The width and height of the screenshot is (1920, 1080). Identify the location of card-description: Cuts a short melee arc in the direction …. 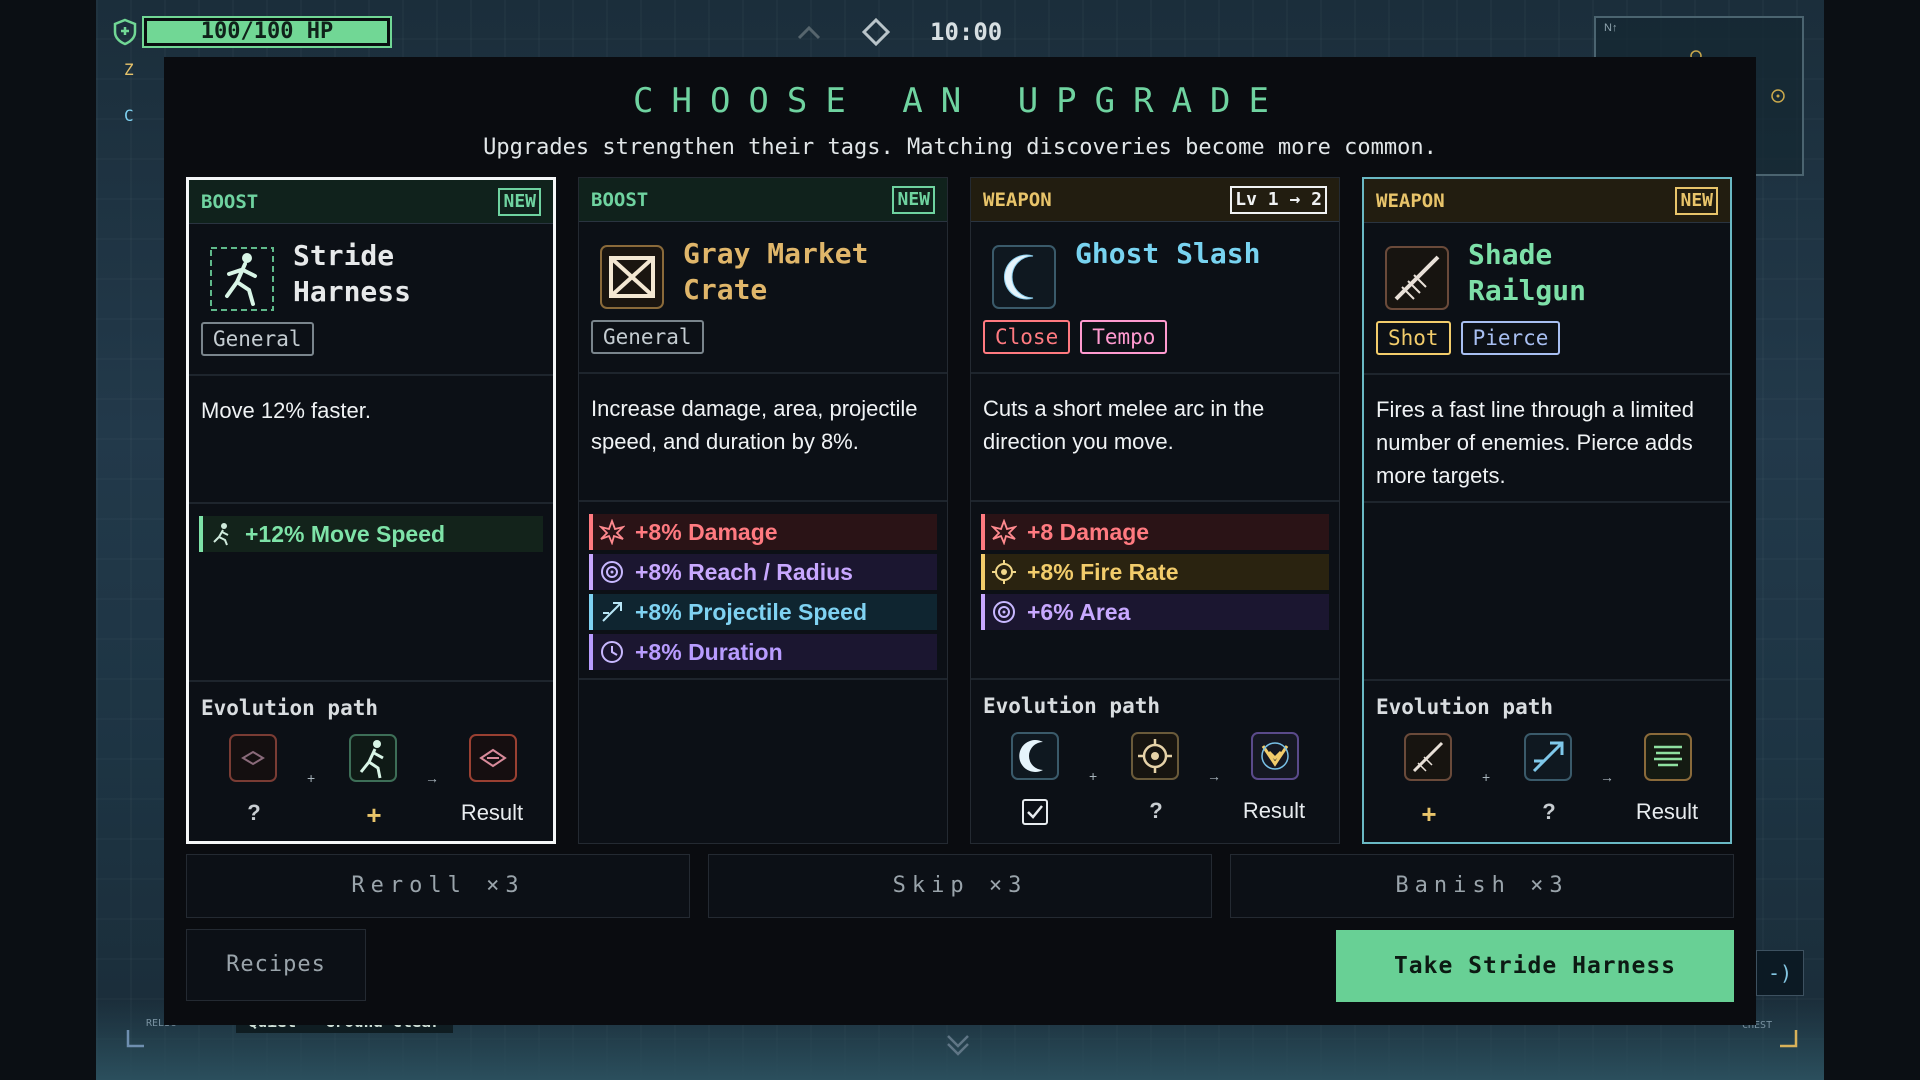
(1155, 438).